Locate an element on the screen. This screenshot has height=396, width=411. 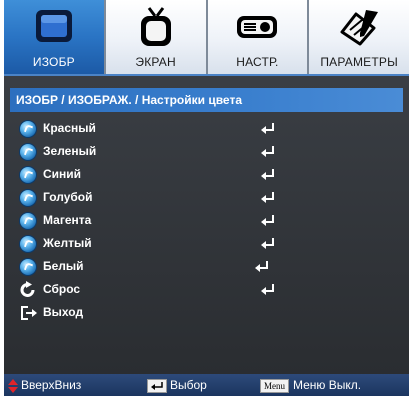
menu-item-yellow: Желтый is located at coordinates (200, 244).